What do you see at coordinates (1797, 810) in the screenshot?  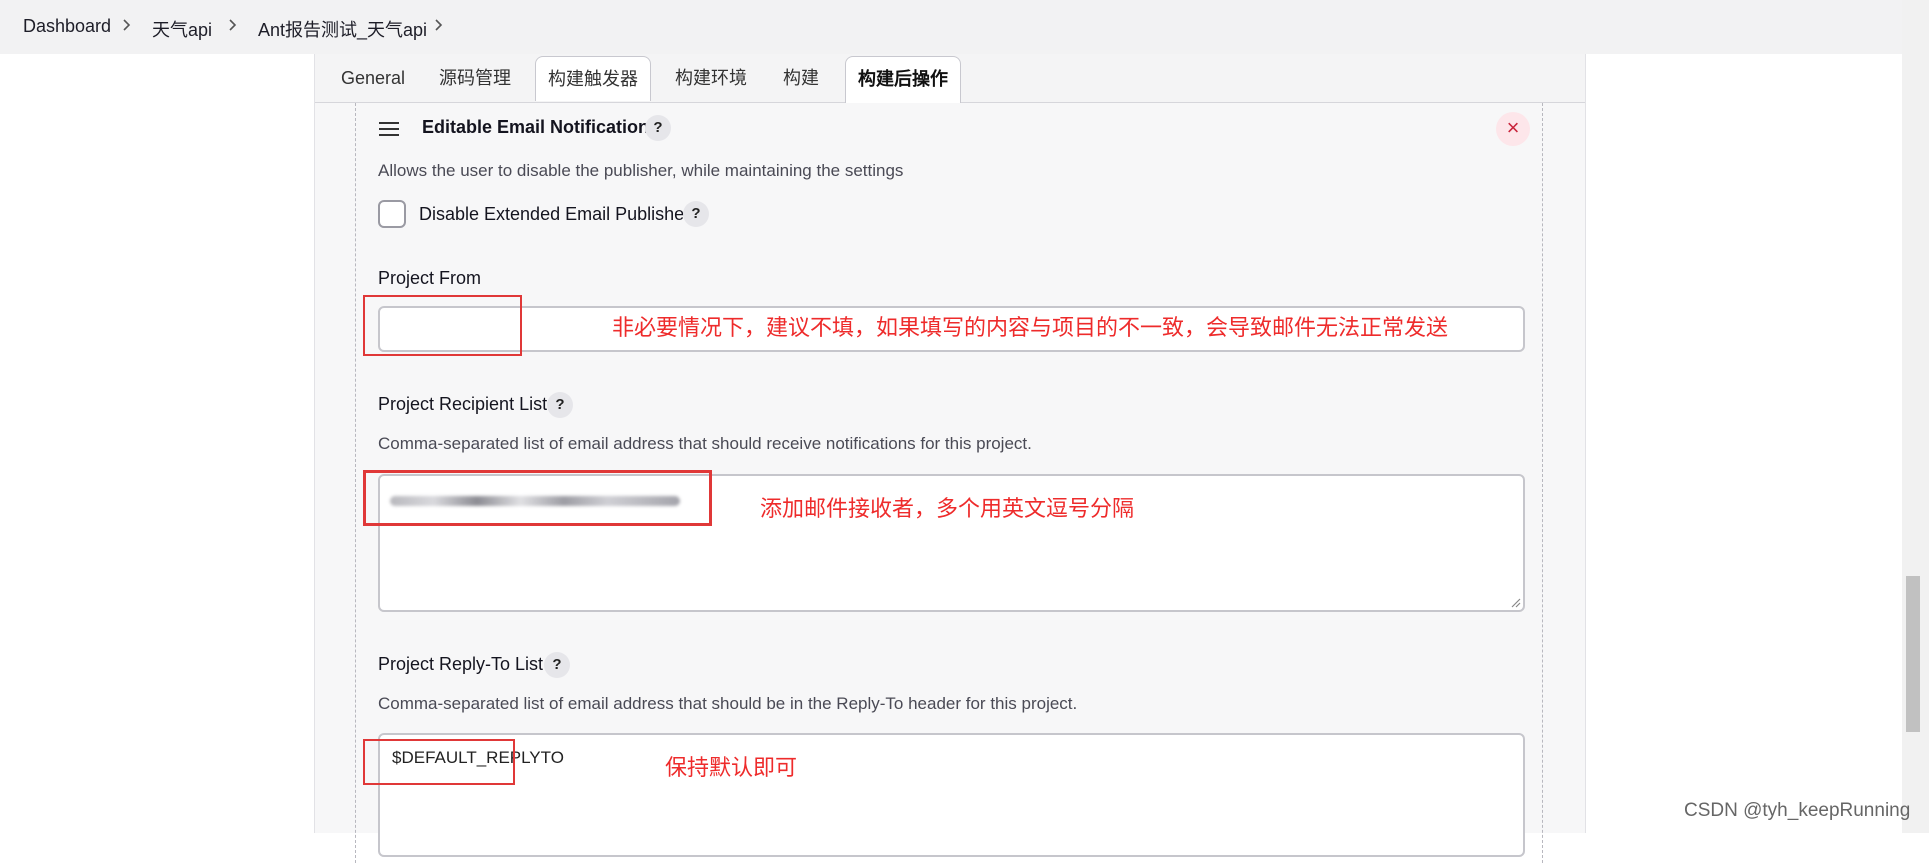 I see `watermark: CSDN @tyh_keepRunning` at bounding box center [1797, 810].